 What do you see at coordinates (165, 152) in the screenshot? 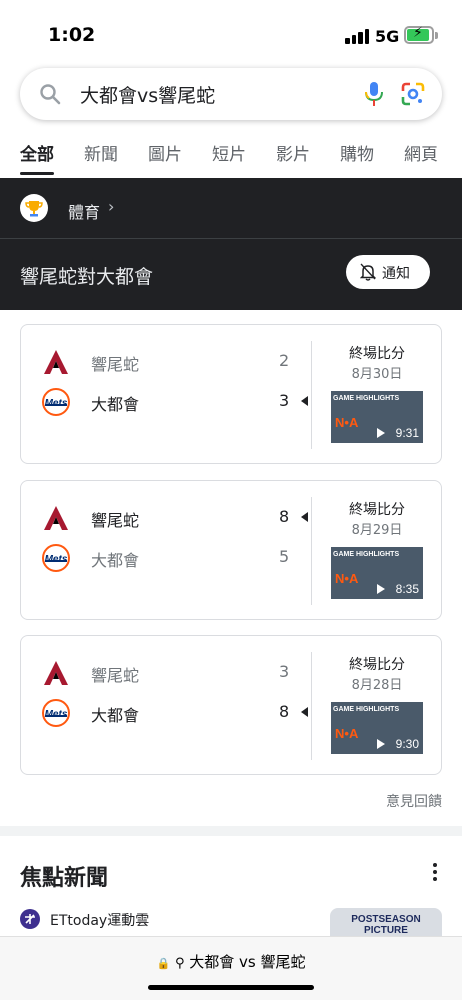
I see `tab-images: 圖片` at bounding box center [165, 152].